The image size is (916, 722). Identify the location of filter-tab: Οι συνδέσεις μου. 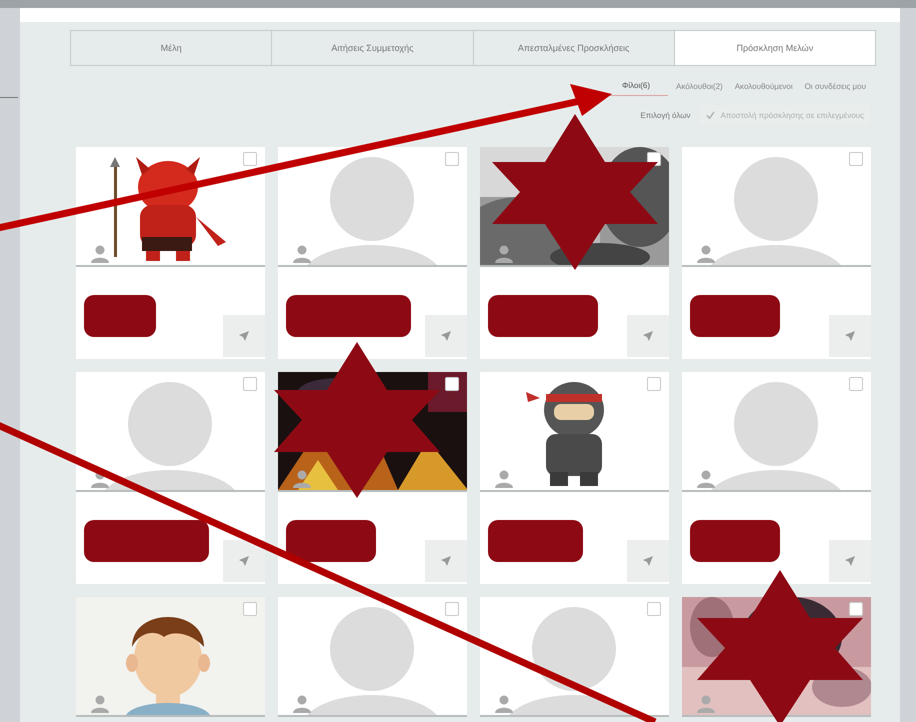
(835, 86).